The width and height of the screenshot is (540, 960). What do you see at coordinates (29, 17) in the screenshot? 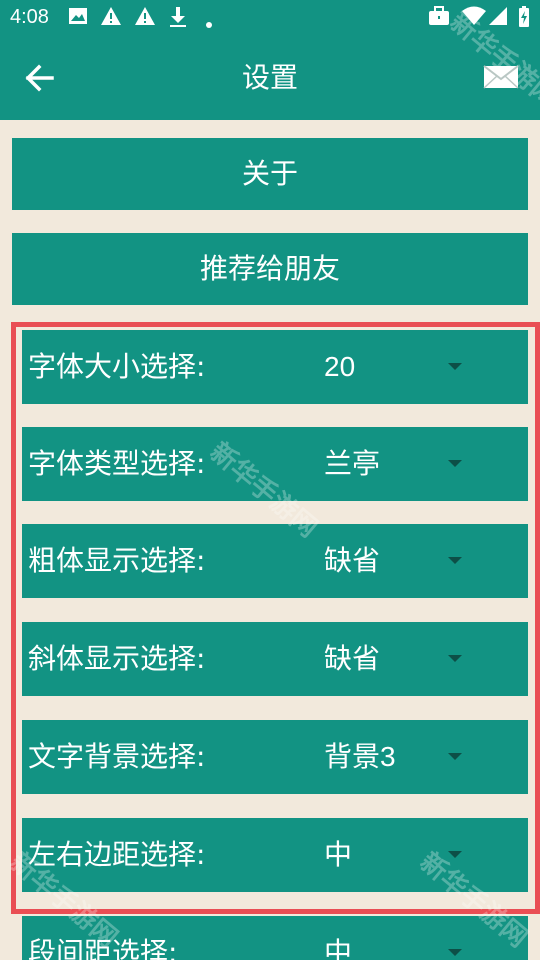
I see `status-time: 4:08` at bounding box center [29, 17].